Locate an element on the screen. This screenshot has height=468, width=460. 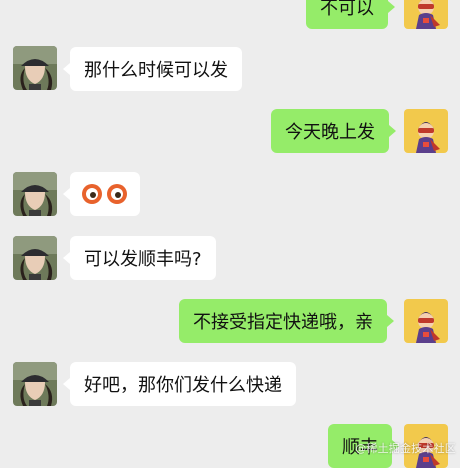
message-bubble-out: 今天晚上发 is located at coordinates (333, 131).